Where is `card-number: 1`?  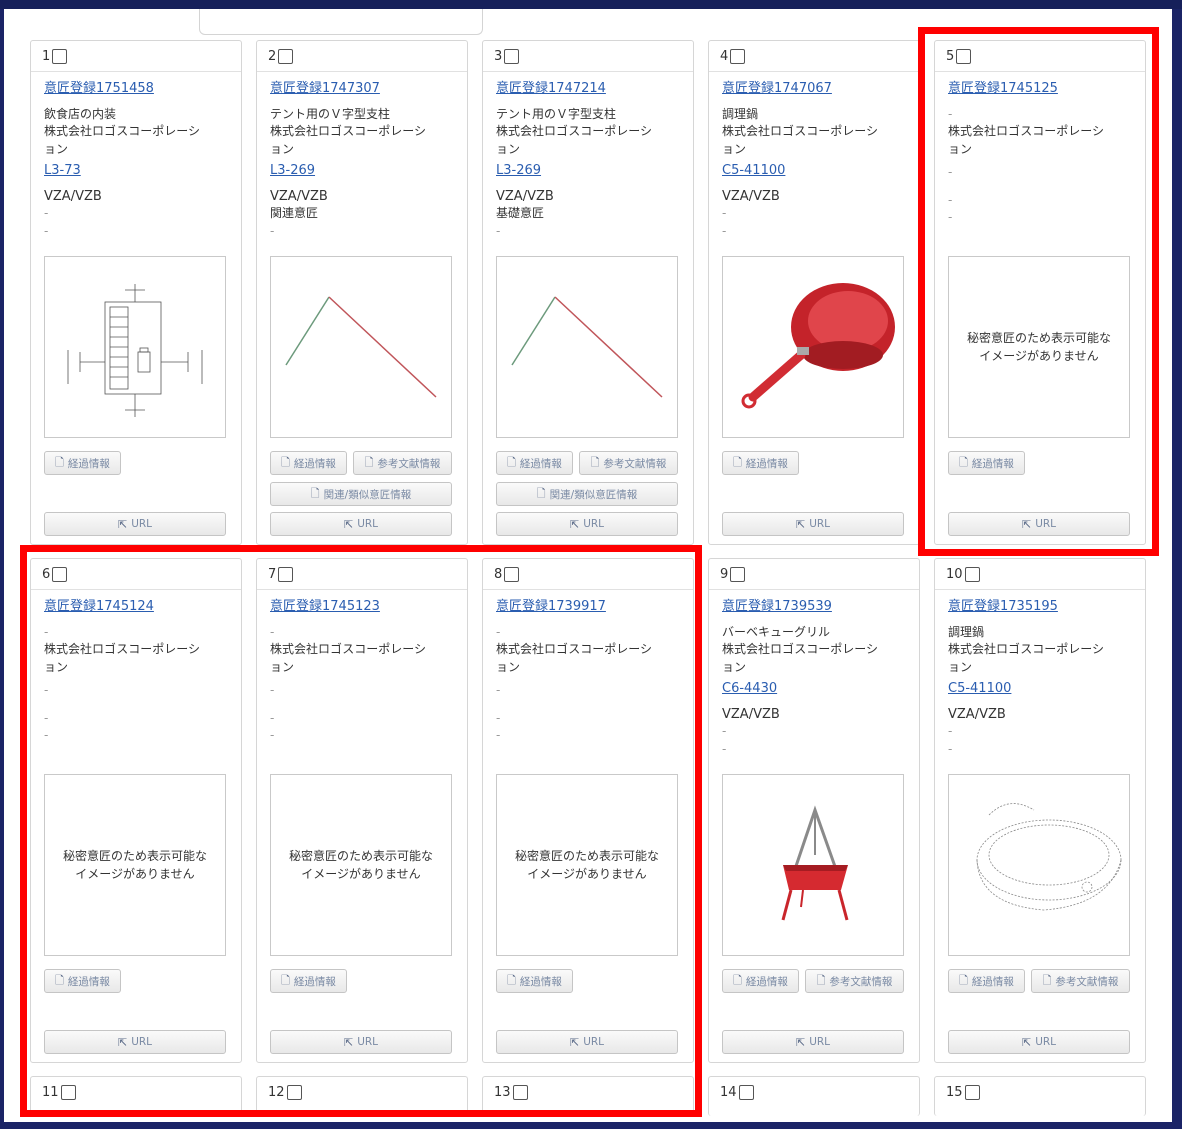 card-number: 1 is located at coordinates (46, 56).